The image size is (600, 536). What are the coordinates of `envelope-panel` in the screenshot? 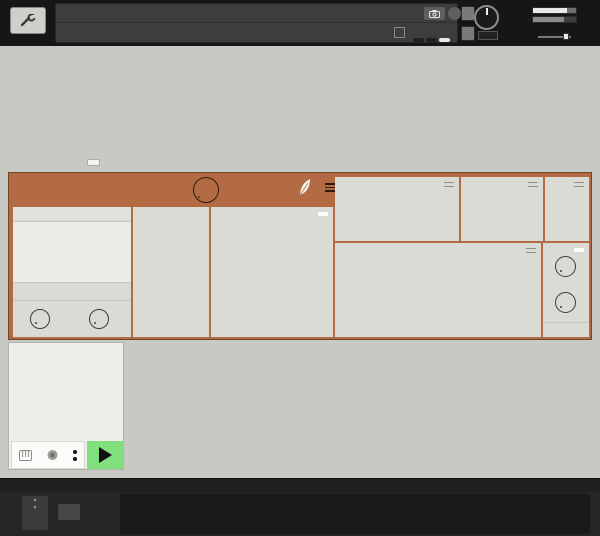 It's located at (171, 272).